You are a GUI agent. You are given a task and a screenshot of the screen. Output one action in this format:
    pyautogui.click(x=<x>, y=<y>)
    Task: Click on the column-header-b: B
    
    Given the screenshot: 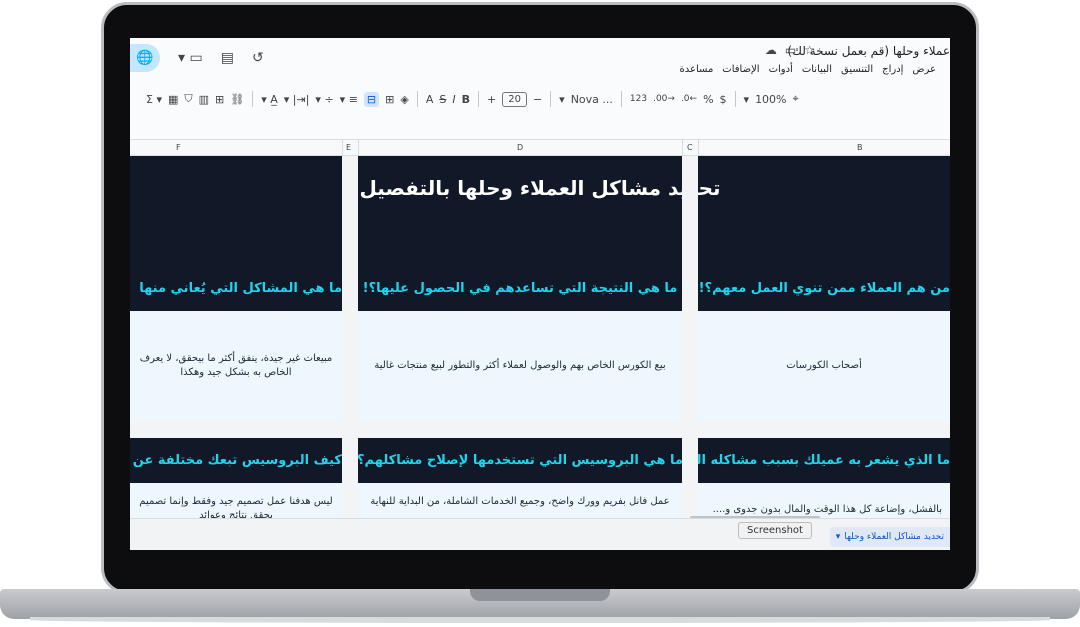 What is the action you would take?
    pyautogui.click(x=860, y=147)
    